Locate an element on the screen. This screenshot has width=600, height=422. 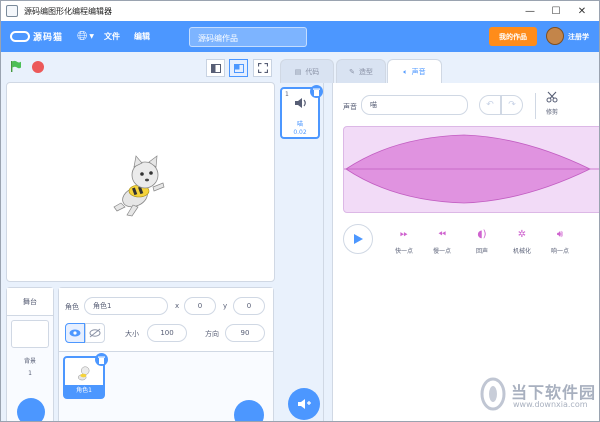
chevron-down-icon: ▼ is located at coordinates (92, 36).